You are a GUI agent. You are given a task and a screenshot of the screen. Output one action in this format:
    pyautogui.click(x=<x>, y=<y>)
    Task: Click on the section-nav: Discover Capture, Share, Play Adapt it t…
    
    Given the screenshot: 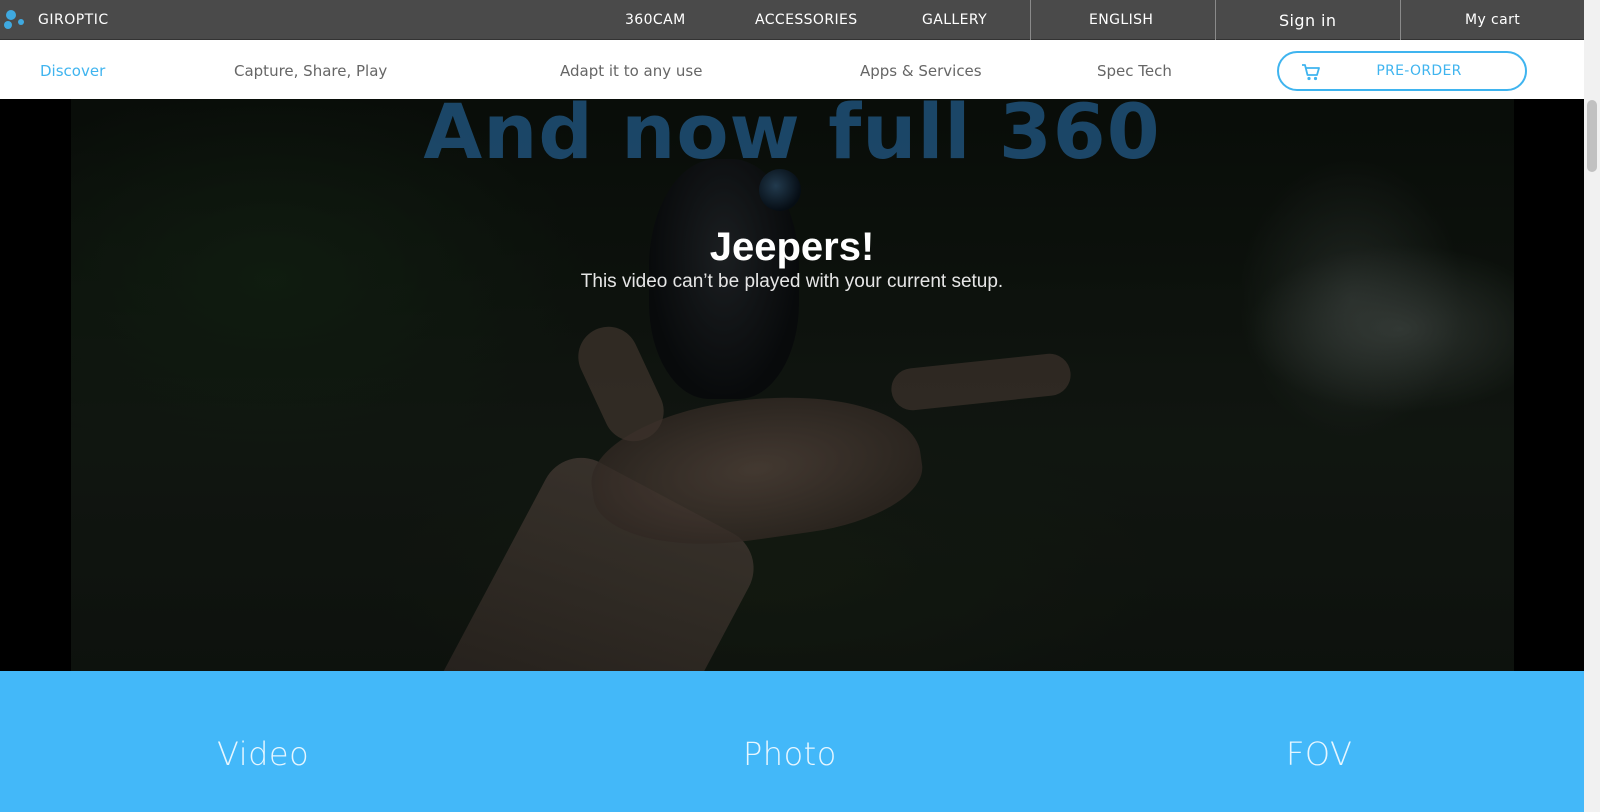 What is the action you would take?
    pyautogui.click(x=792, y=69)
    